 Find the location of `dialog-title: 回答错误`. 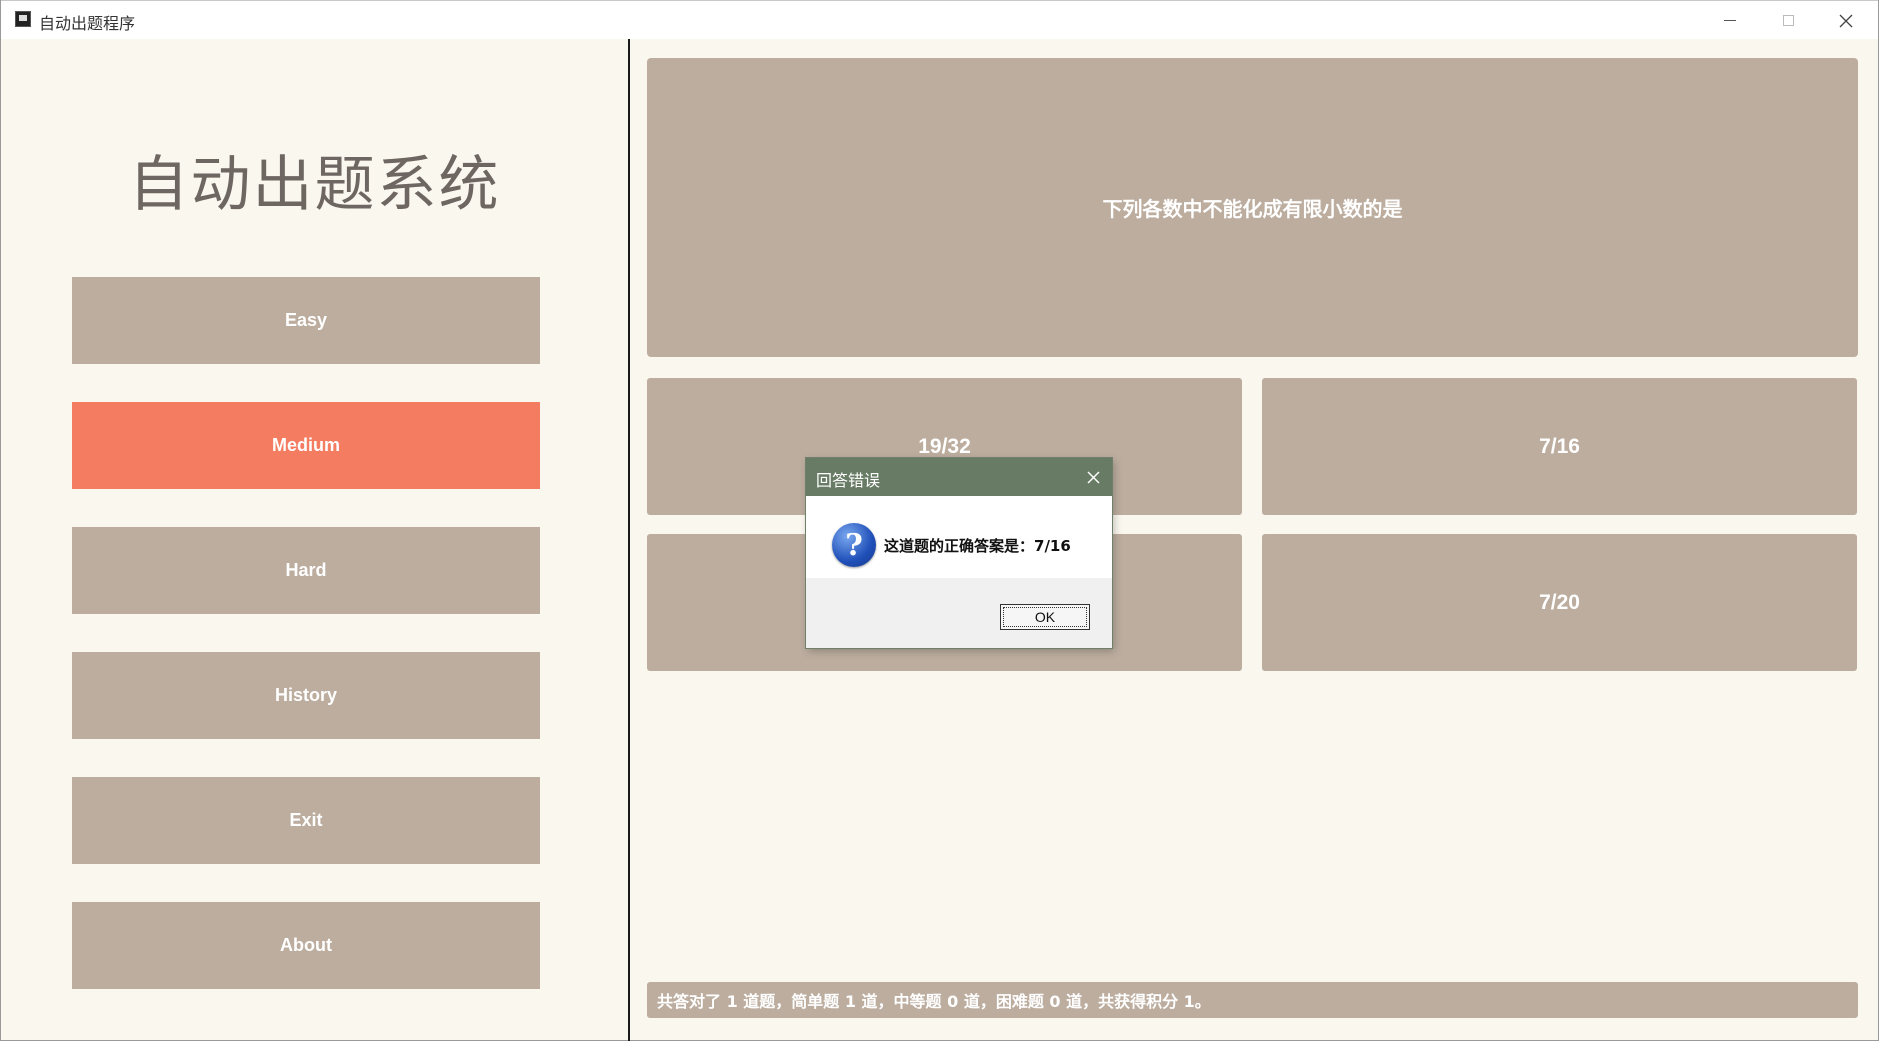

dialog-title: 回答错误 is located at coordinates (848, 480).